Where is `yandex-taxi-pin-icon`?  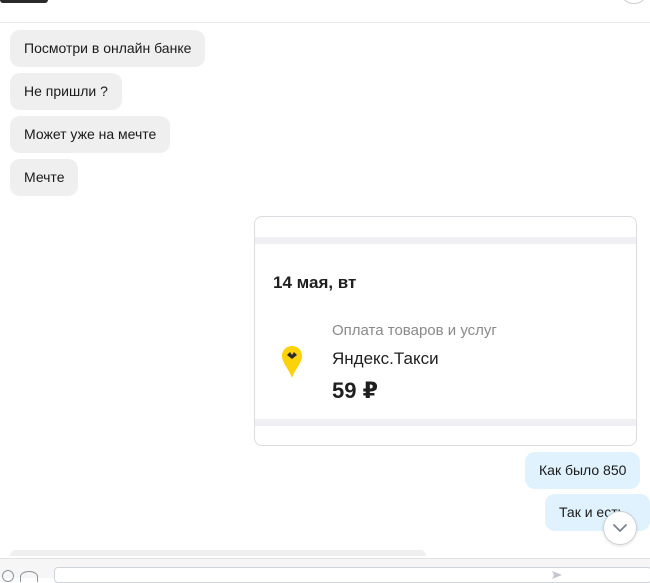
yandex-taxi-pin-icon is located at coordinates (292, 362).